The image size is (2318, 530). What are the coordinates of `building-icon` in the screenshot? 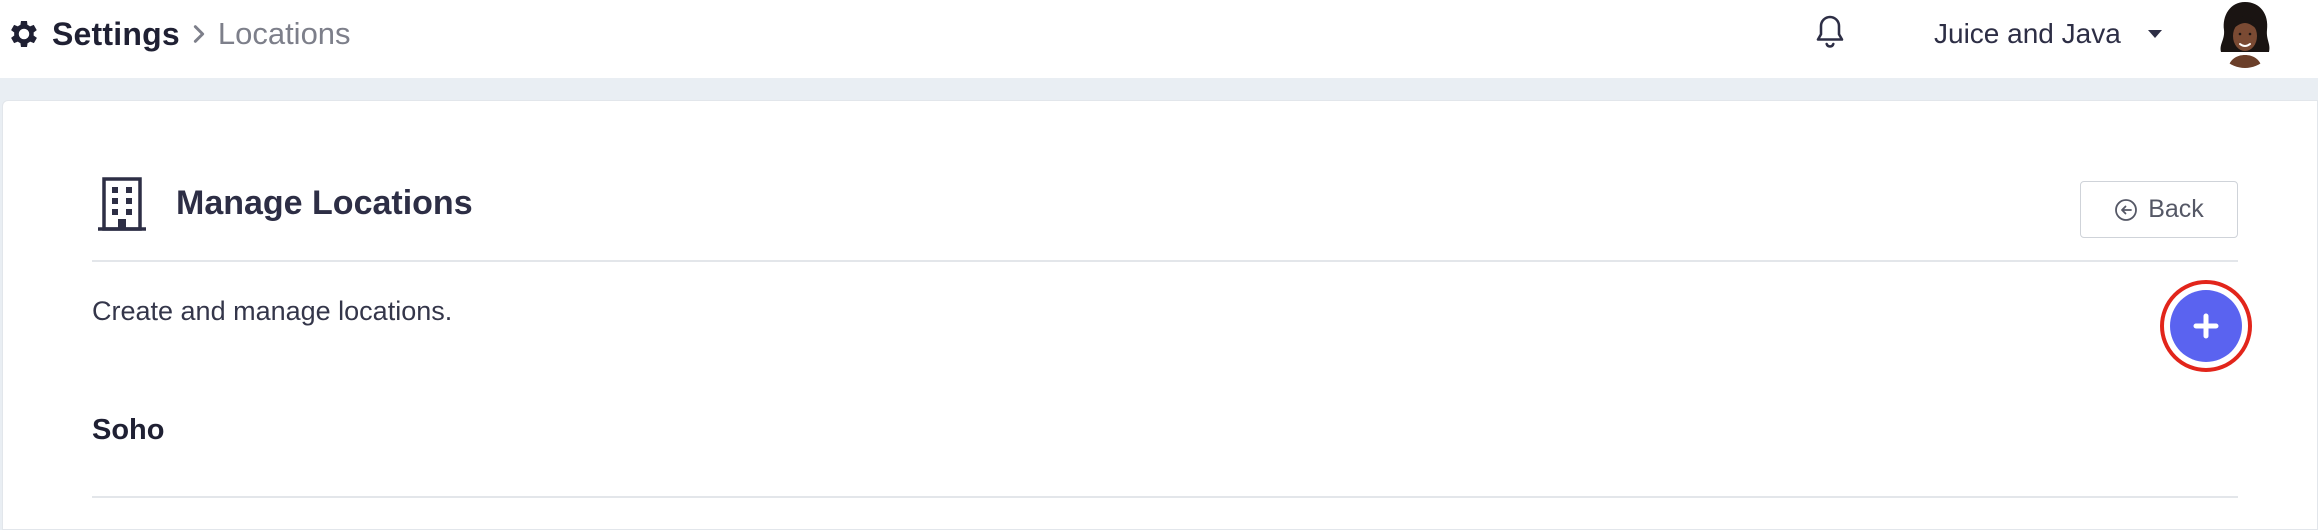 It's located at (122, 204).